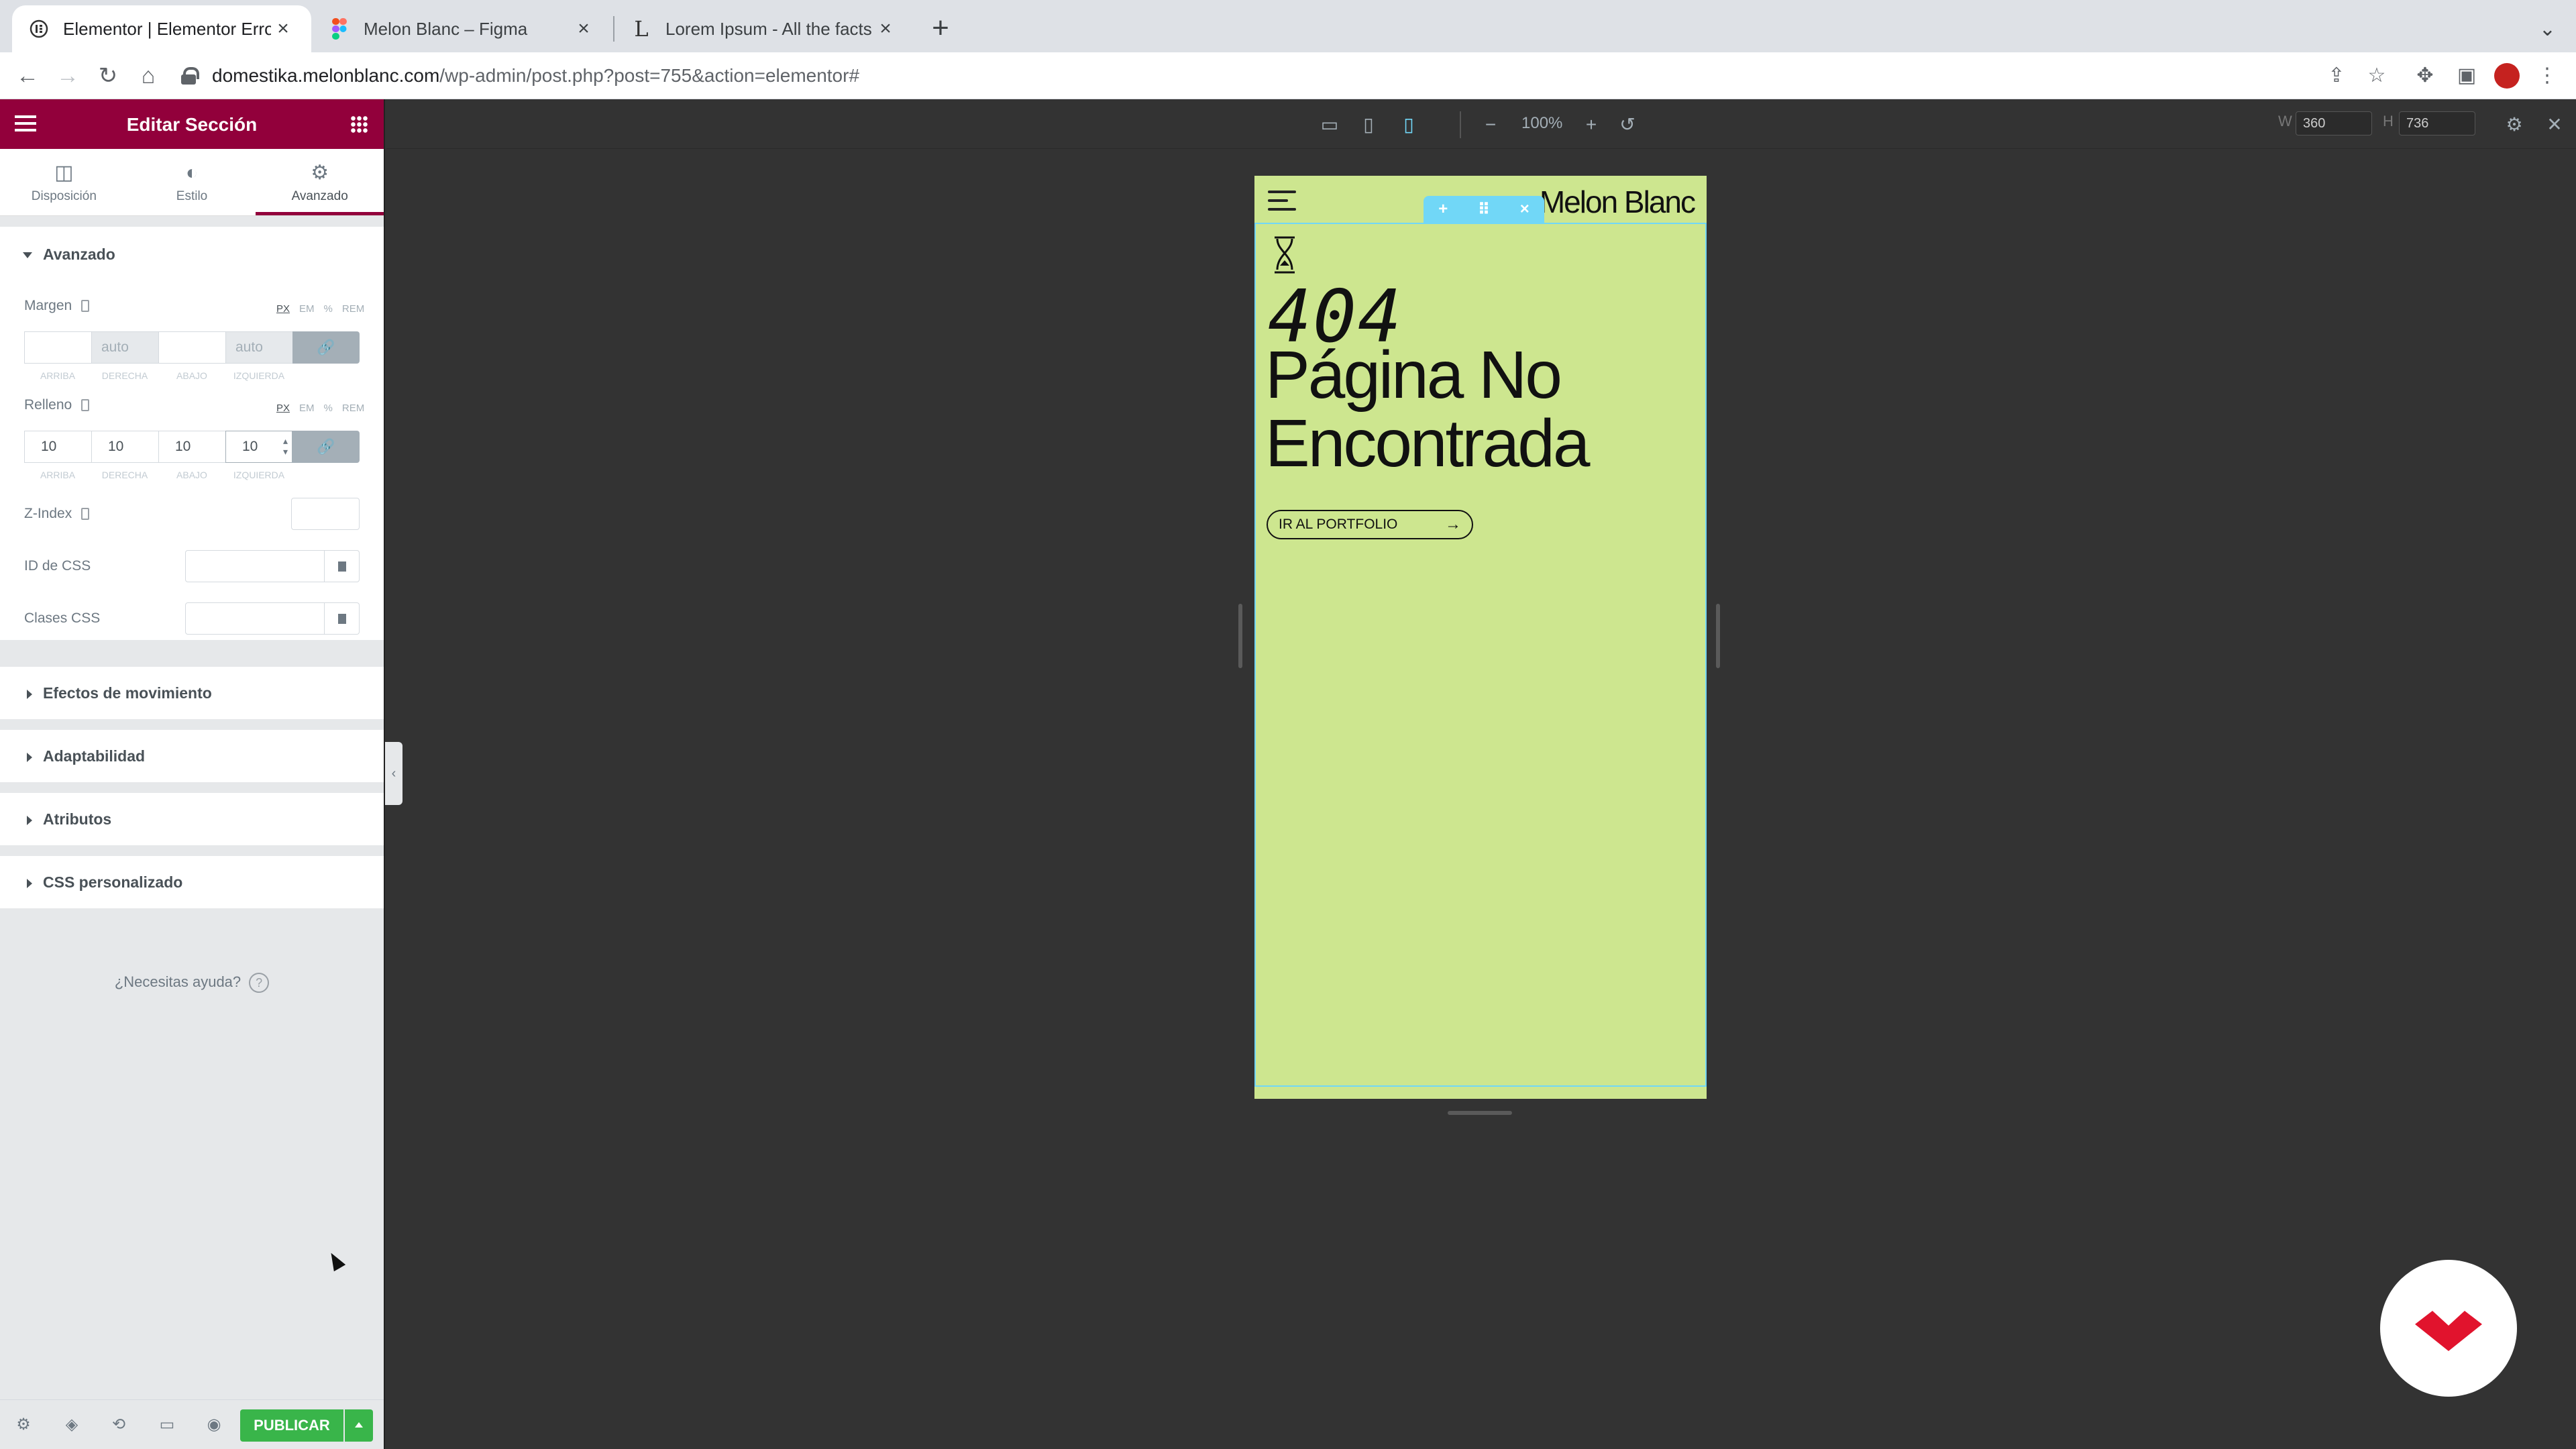  What do you see at coordinates (1330, 125) in the screenshot?
I see `desktop-device-icon: ▭` at bounding box center [1330, 125].